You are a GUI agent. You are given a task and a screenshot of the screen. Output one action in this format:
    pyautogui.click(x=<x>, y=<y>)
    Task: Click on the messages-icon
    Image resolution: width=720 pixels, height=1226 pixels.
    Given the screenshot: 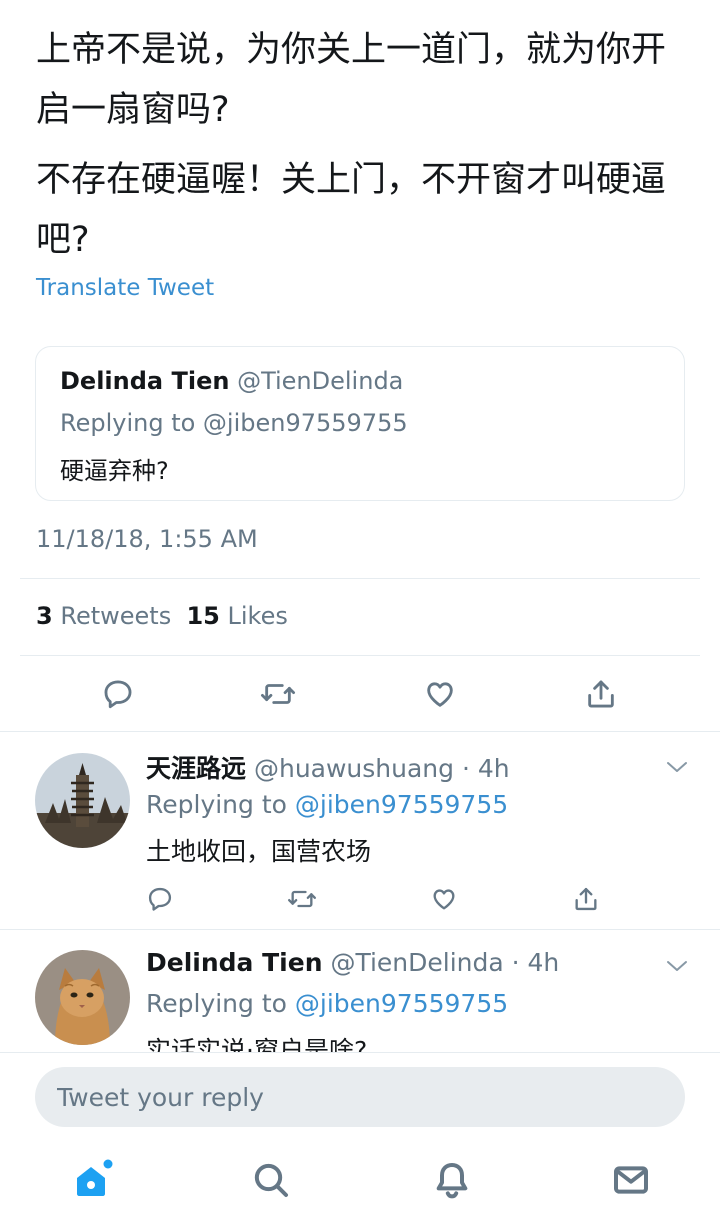 What is the action you would take?
    pyautogui.click(x=631, y=1180)
    